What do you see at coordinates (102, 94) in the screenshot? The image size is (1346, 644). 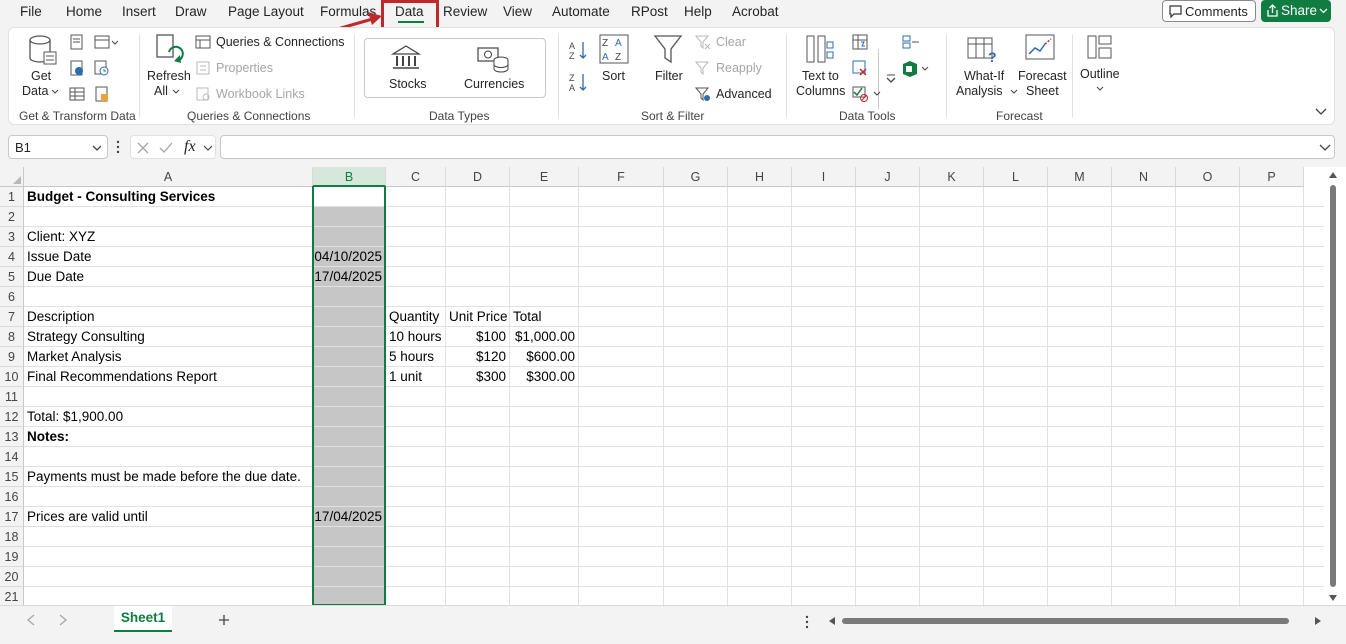 I see `from-file-icon` at bounding box center [102, 94].